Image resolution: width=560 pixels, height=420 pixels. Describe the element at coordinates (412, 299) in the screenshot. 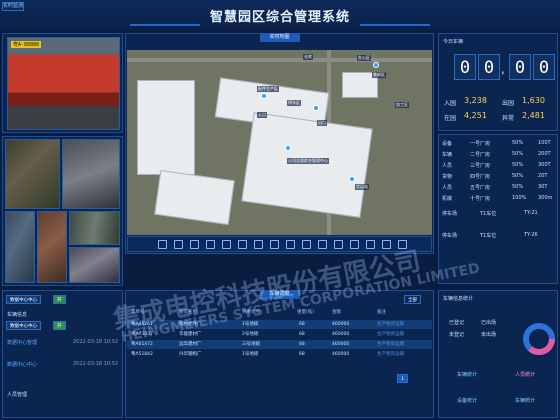

I see `filter-select: 全部` at that location.